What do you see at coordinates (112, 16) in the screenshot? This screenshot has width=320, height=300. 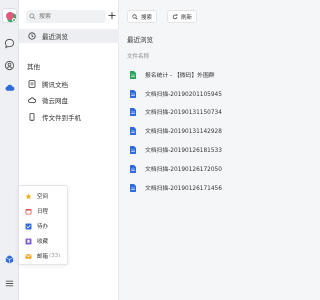 I see `add-button: +` at bounding box center [112, 16].